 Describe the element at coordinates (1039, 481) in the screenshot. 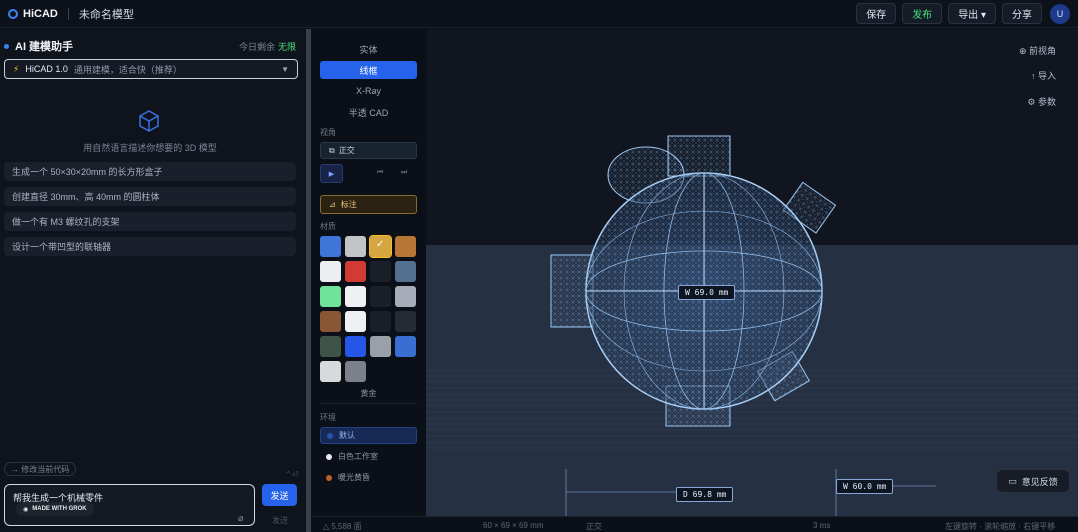

I see `feedback-label: 意见反馈` at that location.